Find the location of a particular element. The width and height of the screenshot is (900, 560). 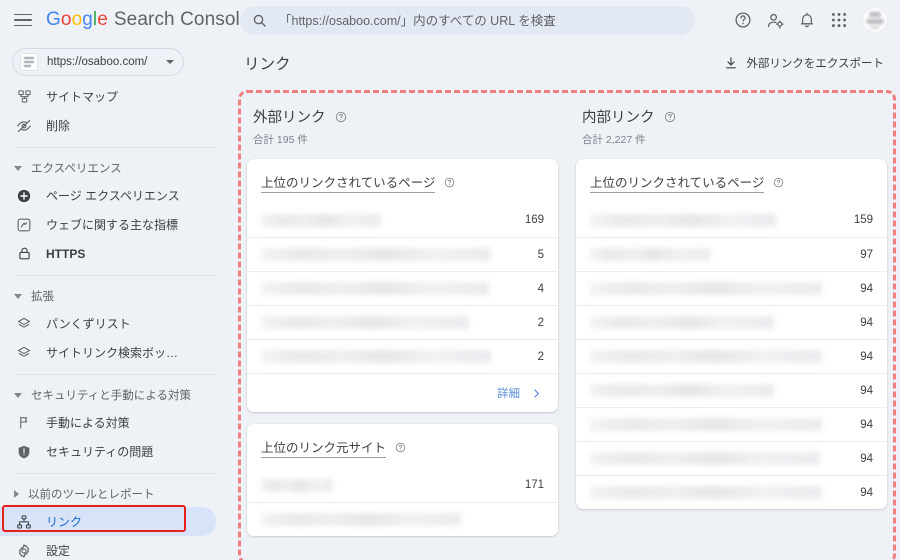

logo-letter-o1: o is located at coordinates (66, 19).